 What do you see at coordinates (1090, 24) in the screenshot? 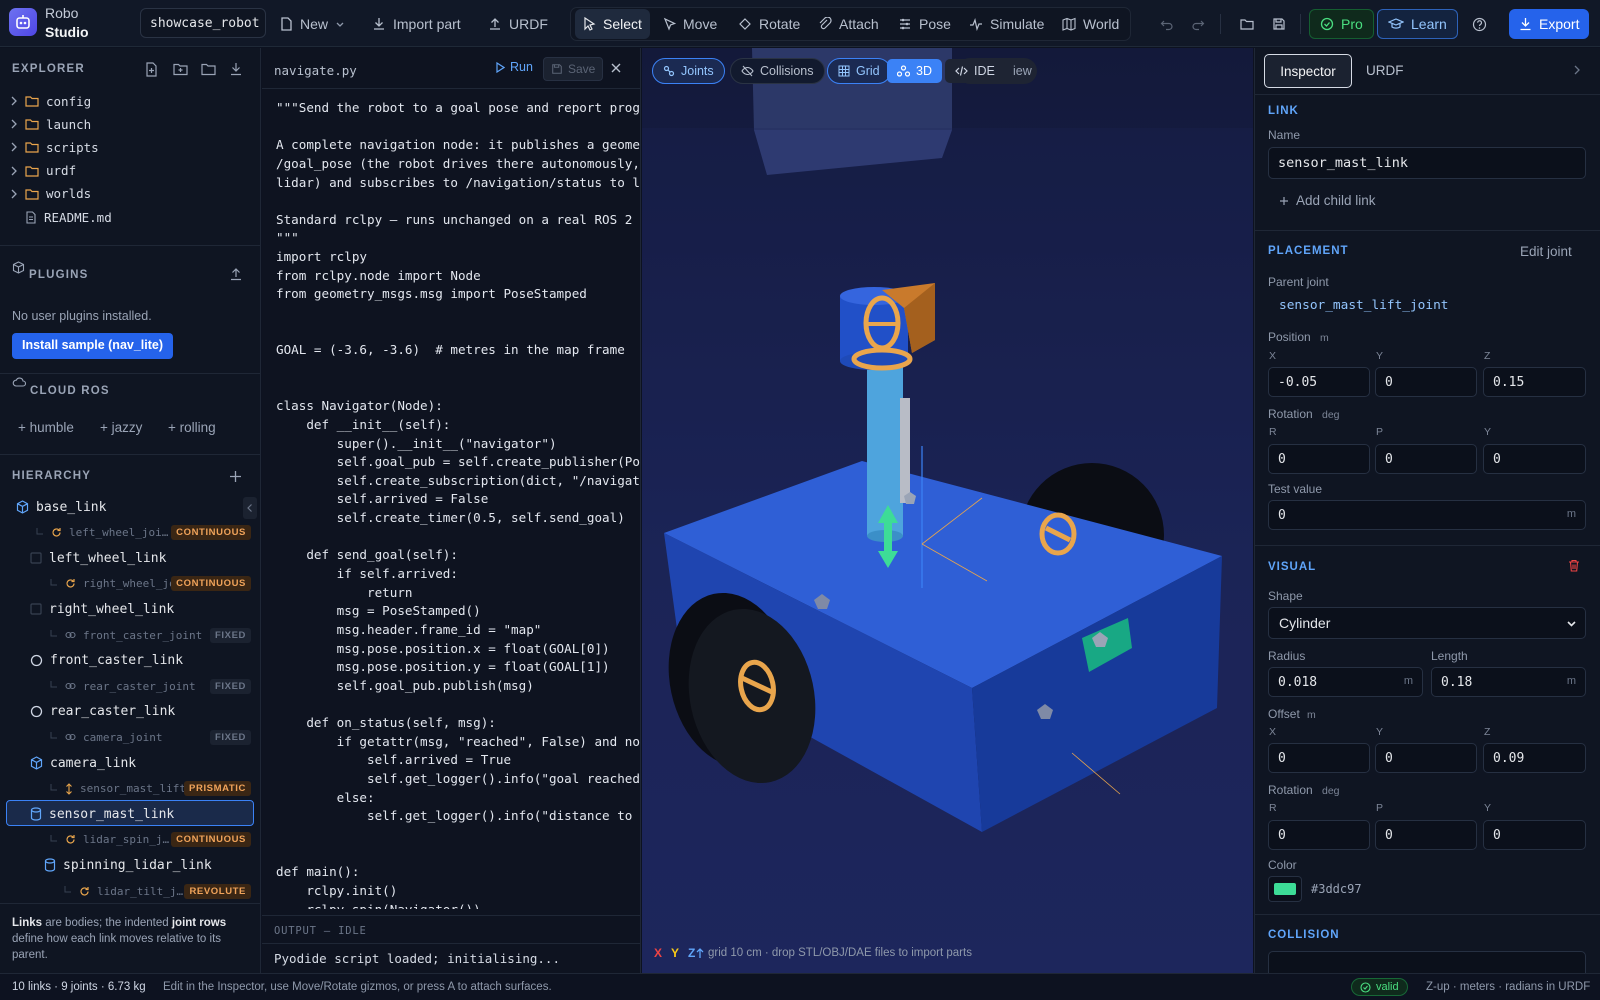
I see `world-tool-button: World` at bounding box center [1090, 24].